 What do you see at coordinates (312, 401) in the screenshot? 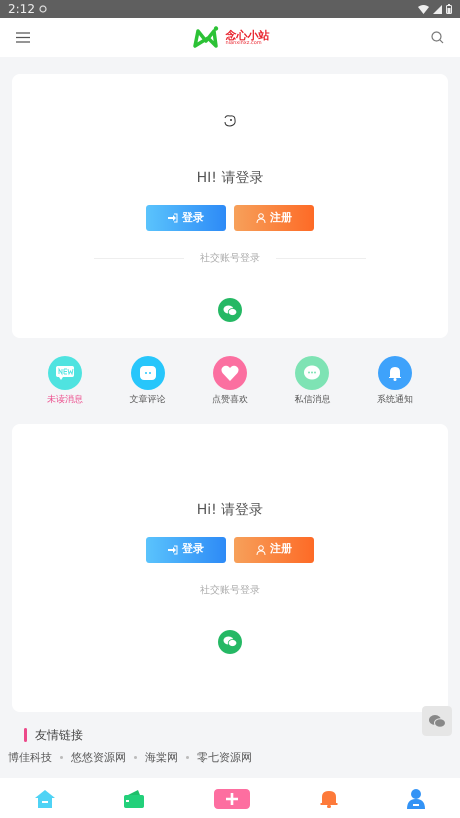
I see `shortcut-label: 私信消息` at bounding box center [312, 401].